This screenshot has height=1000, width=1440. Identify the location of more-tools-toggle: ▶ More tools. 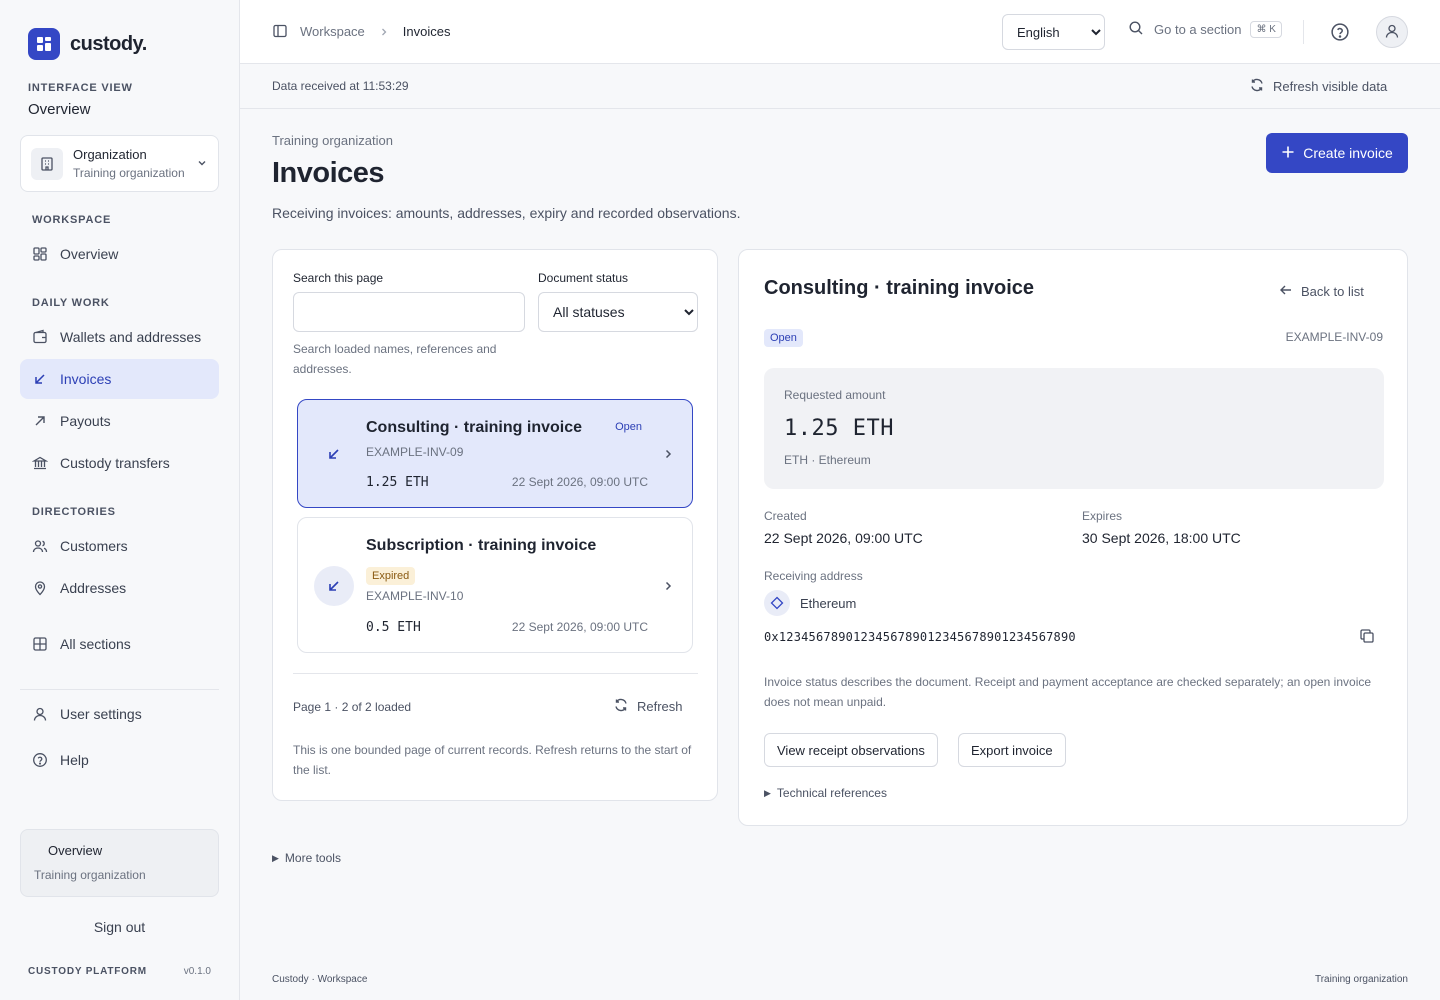
(306, 858).